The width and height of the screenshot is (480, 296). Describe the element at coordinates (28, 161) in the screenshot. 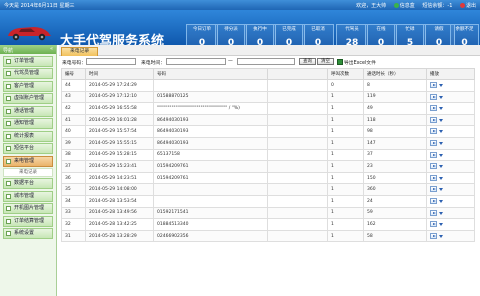

I see `sidebar-item-incoming-calls: 来电管理` at that location.